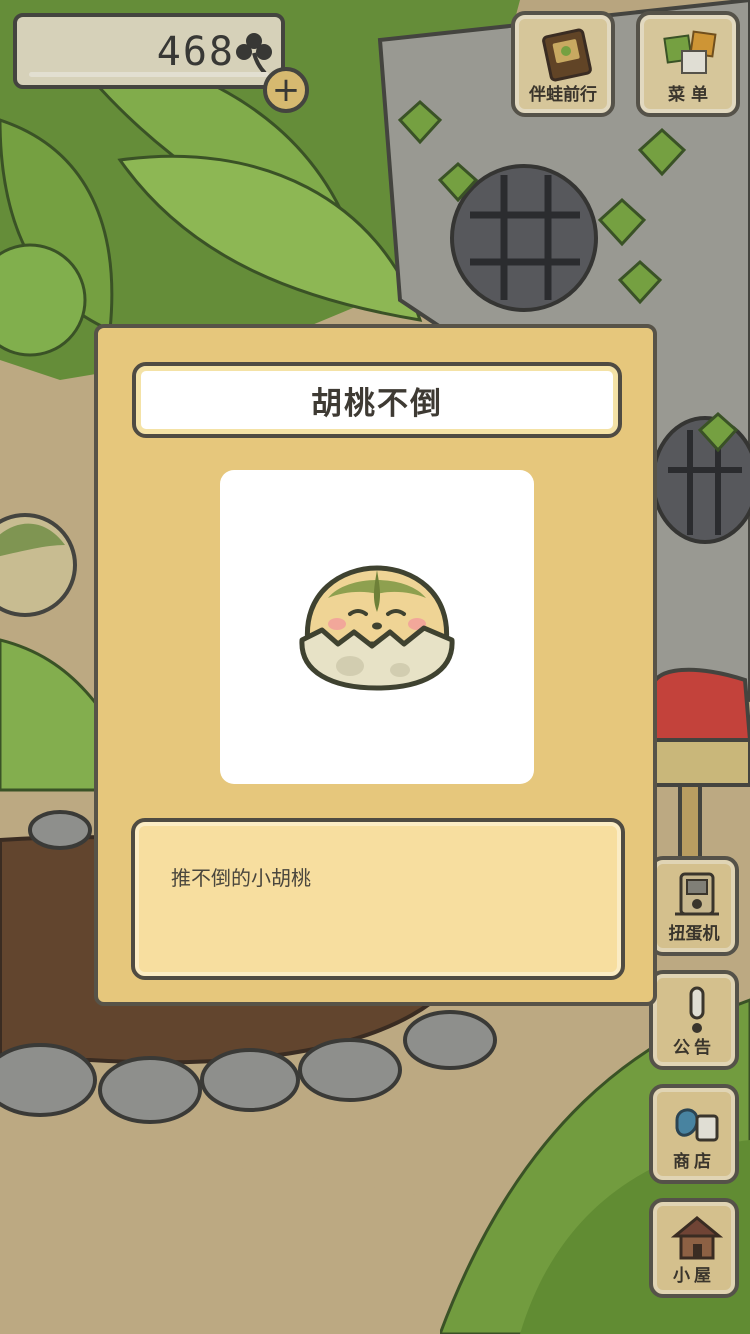 This screenshot has width=750, height=1334. I want to click on item-image-frame, so click(377, 627).